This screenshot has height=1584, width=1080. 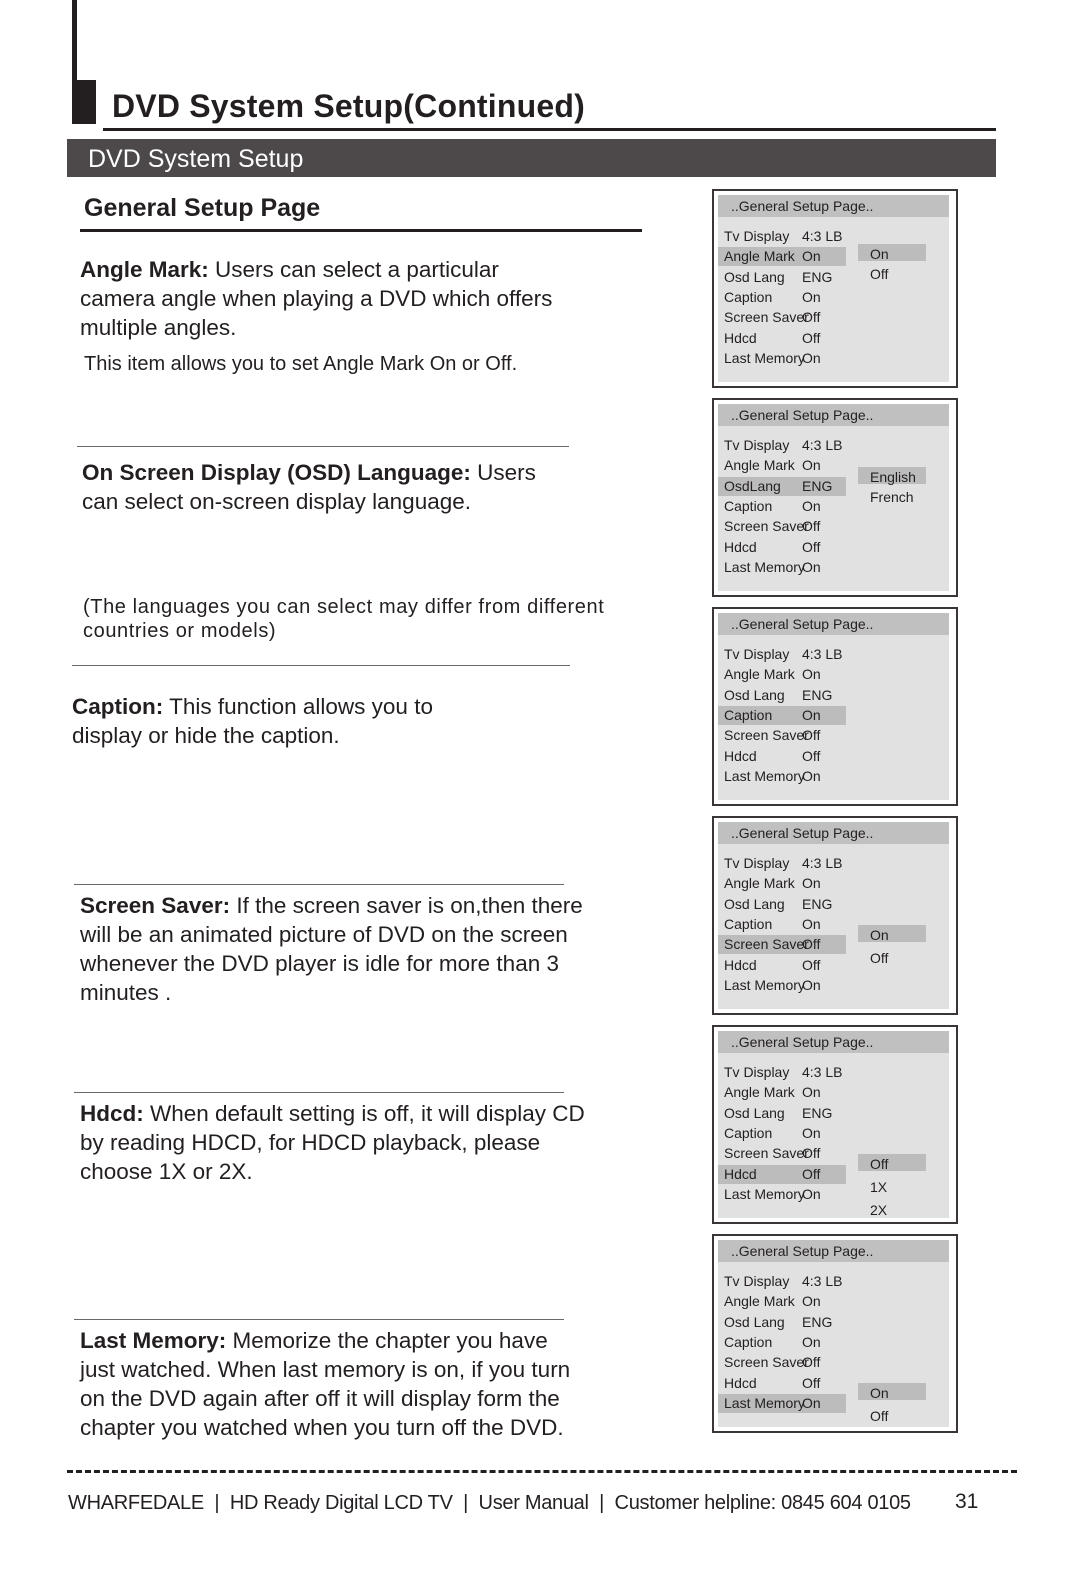 What do you see at coordinates (967, 1501) in the screenshot?
I see `page-number: 31` at bounding box center [967, 1501].